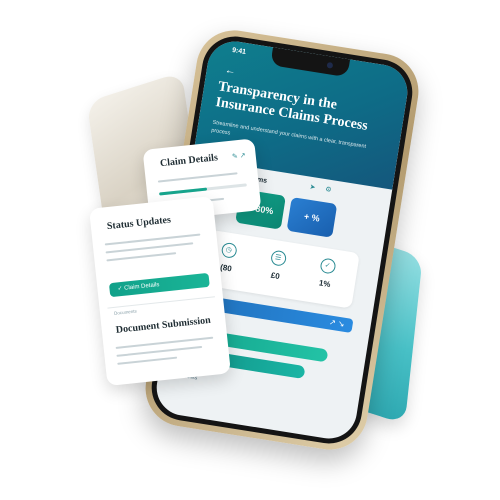 The height and width of the screenshot is (500, 500). I want to click on camera-icon, so click(330, 65).